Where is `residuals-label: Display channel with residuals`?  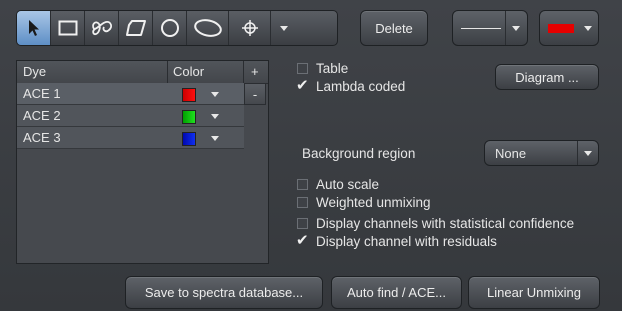
residuals-label: Display channel with residuals is located at coordinates (406, 241).